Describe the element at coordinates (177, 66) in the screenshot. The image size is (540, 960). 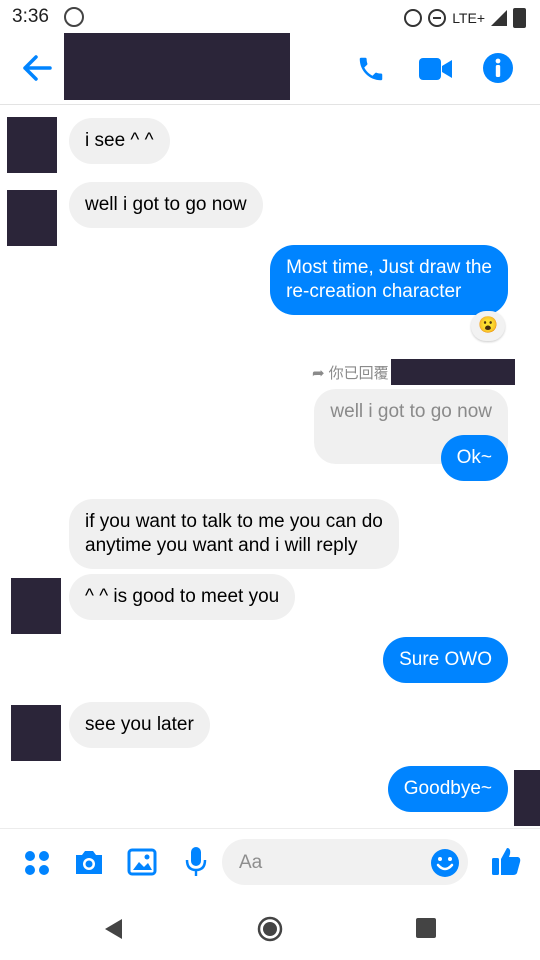
I see `contact-name-redacted` at that location.